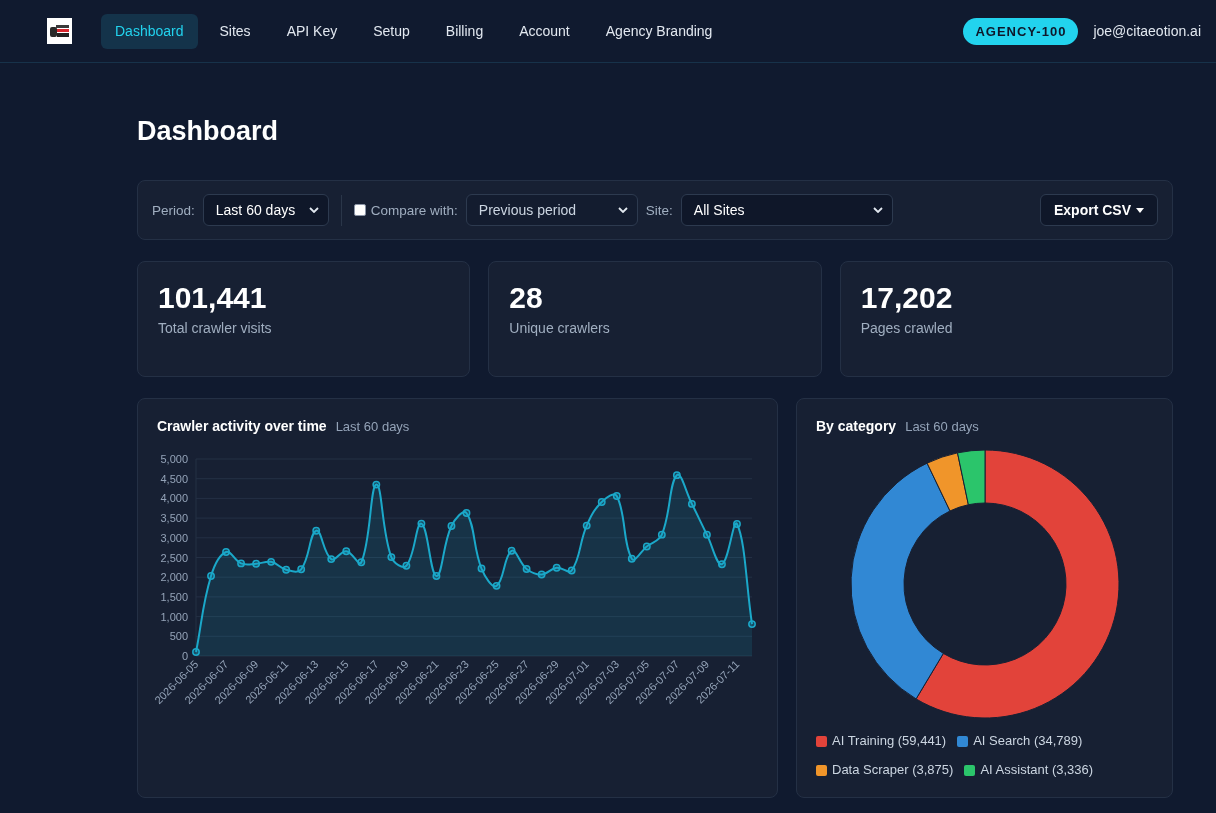 This screenshot has height=813, width=1216. Describe the element at coordinates (174, 498) in the screenshot. I see `y-axis-label: 4,000` at that location.